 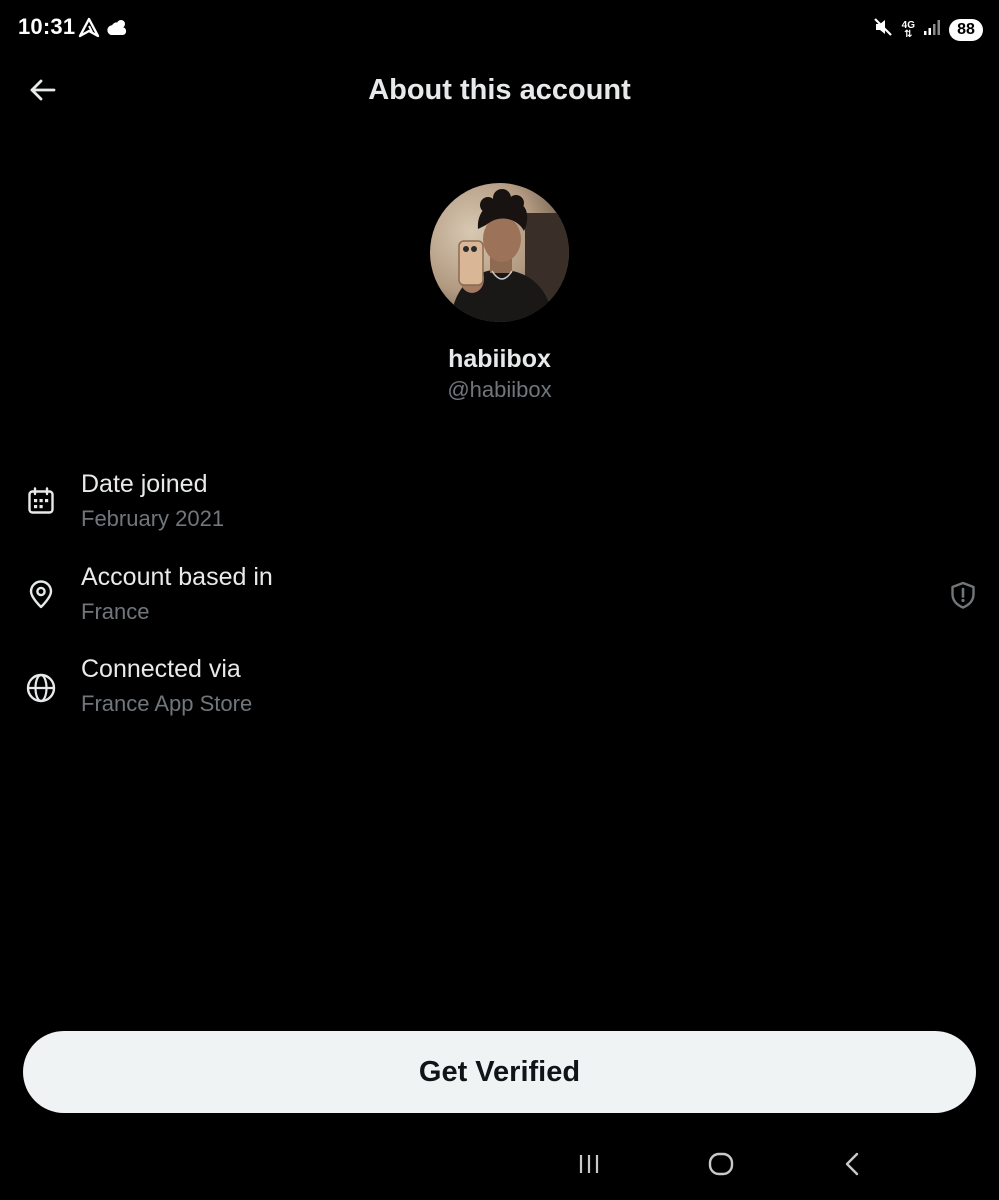 I want to click on home-button, so click(x=721, y=1166).